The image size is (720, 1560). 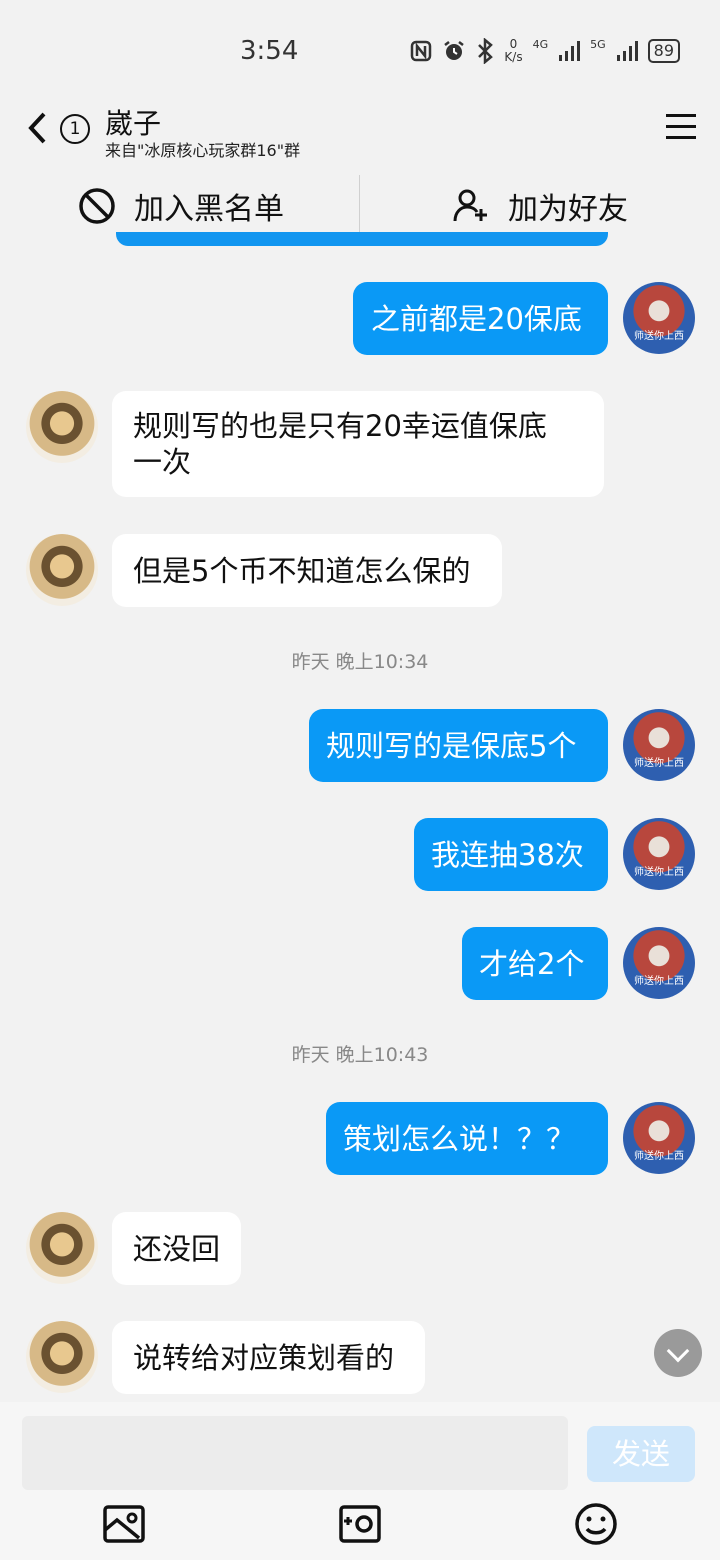 What do you see at coordinates (360, 50) in the screenshot?
I see `status-bar: 3:54 0 K/s 4G 5G 89` at bounding box center [360, 50].